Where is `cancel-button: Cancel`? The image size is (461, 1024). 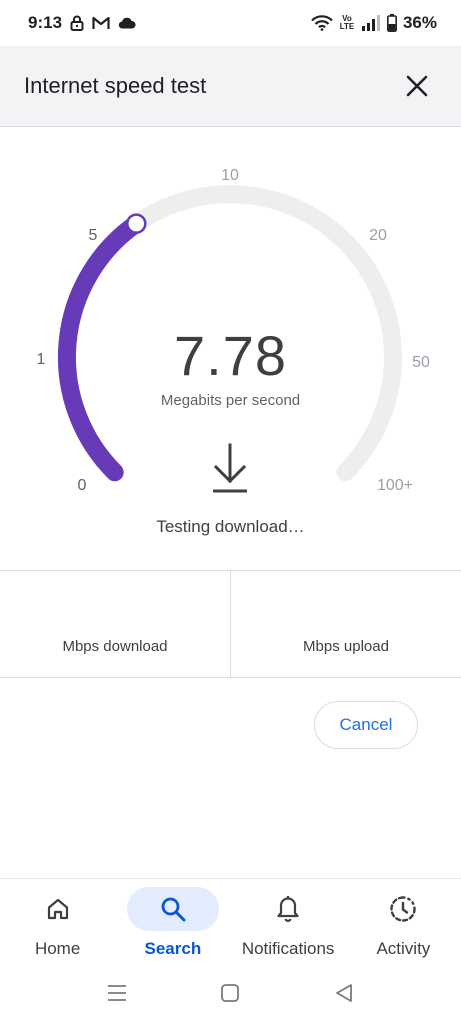
cancel-button: Cancel is located at coordinates (366, 725).